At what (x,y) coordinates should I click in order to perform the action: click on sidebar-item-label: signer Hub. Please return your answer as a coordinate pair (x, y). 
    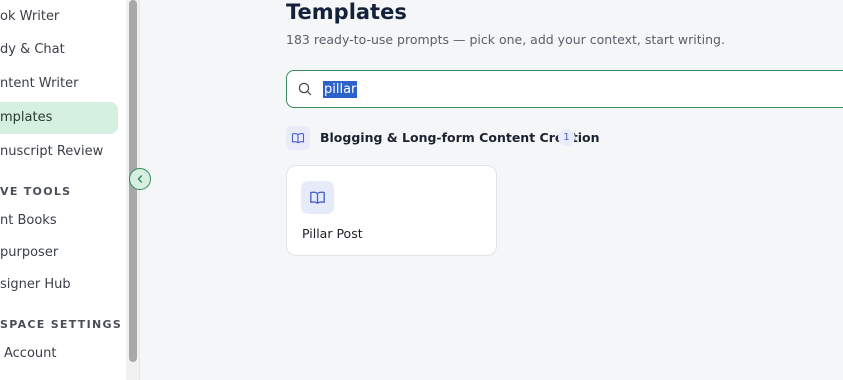
    Looking at the image, I should click on (35, 284).